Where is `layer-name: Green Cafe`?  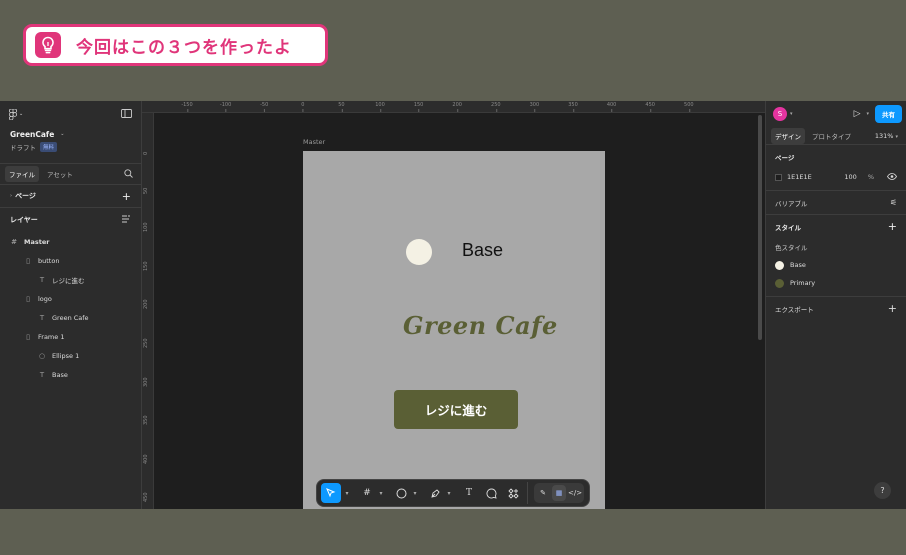 layer-name: Green Cafe is located at coordinates (70, 317).